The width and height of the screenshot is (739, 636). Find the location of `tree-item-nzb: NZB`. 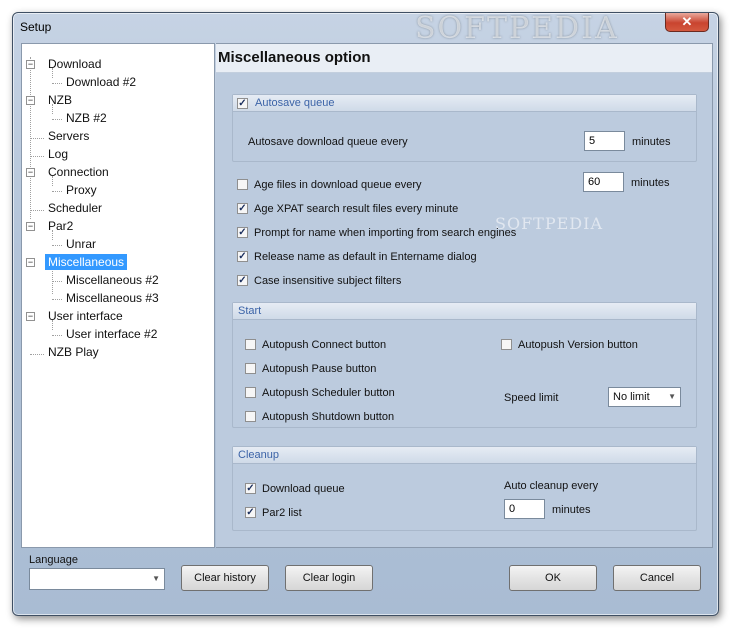

tree-item-nzb: NZB is located at coordinates (60, 100).